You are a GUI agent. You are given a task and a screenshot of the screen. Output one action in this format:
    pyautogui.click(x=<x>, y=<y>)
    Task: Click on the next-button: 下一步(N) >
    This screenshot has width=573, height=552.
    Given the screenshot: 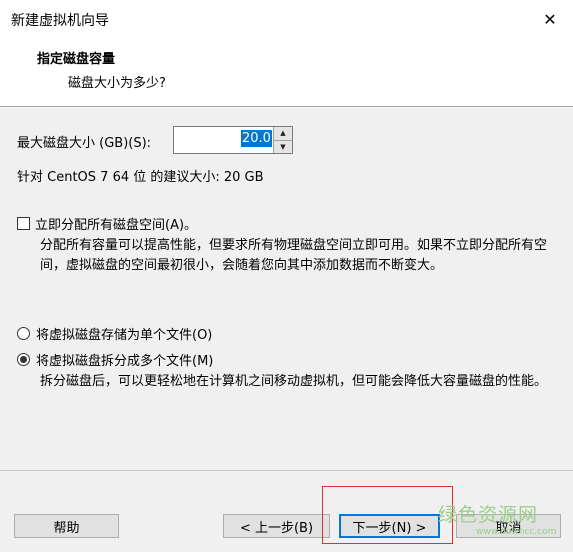 What is the action you would take?
    pyautogui.click(x=389, y=526)
    